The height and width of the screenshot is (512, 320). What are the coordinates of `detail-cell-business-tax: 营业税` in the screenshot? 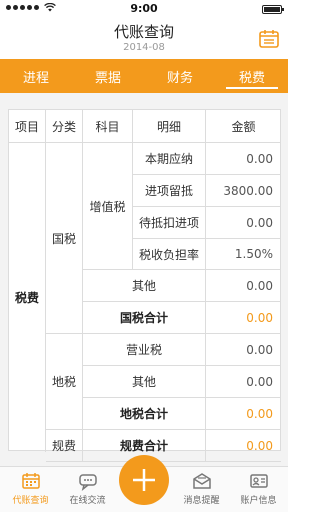 It's located at (144, 350).